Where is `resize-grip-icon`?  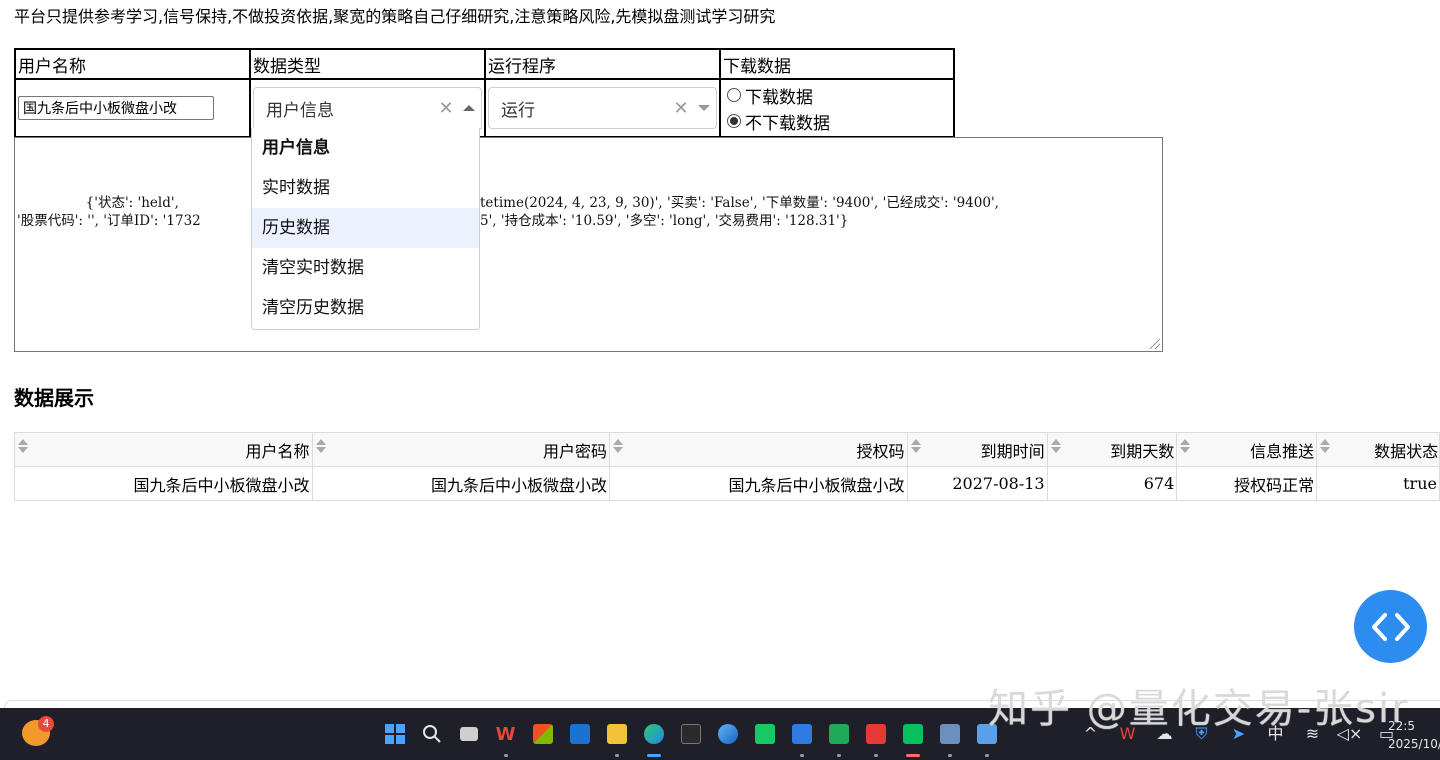
resize-grip-icon is located at coordinates (1155, 344).